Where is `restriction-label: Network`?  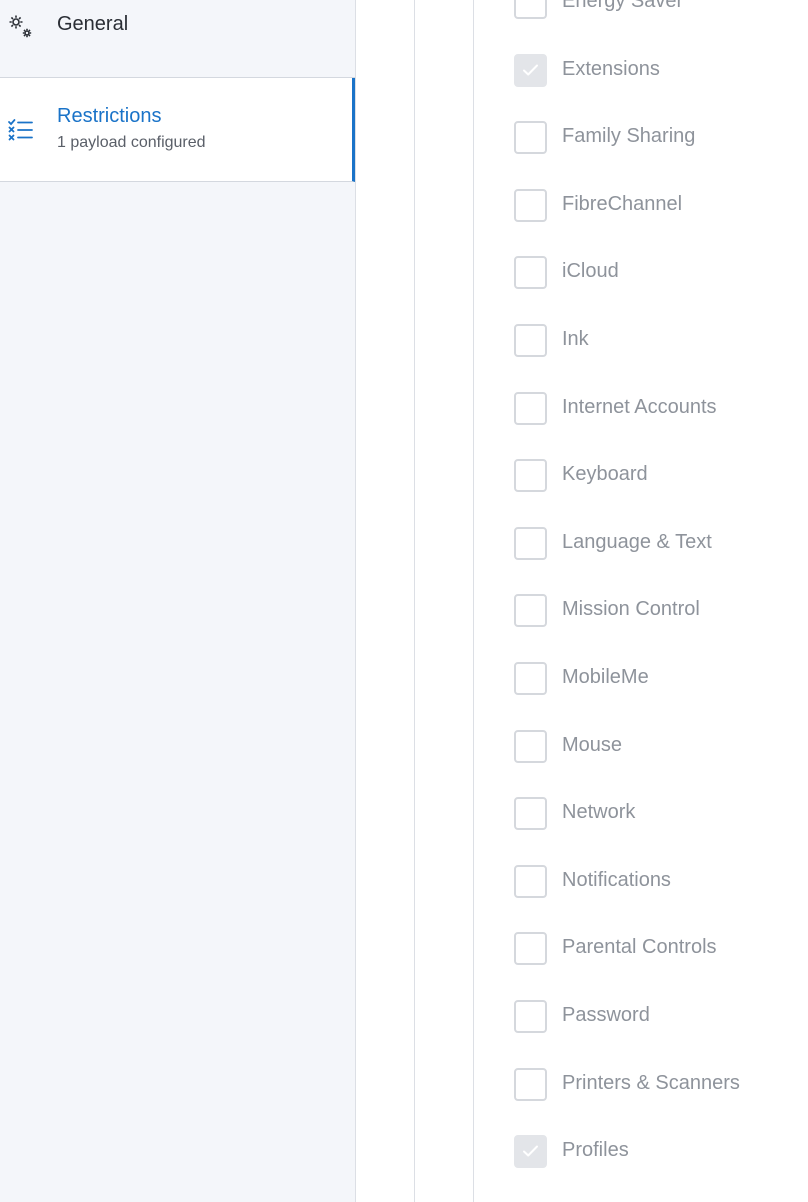
restriction-label: Network is located at coordinates (599, 812).